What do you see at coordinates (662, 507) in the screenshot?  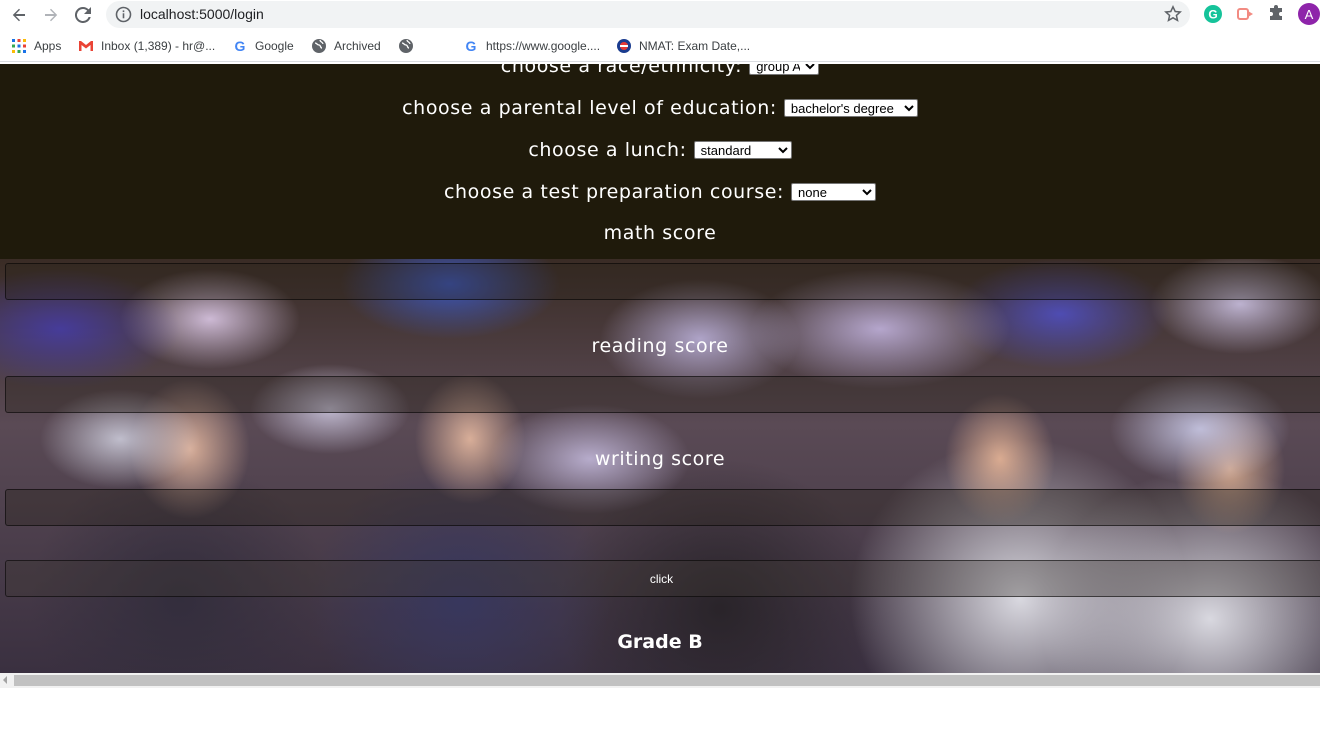 I see `writing-score-input` at bounding box center [662, 507].